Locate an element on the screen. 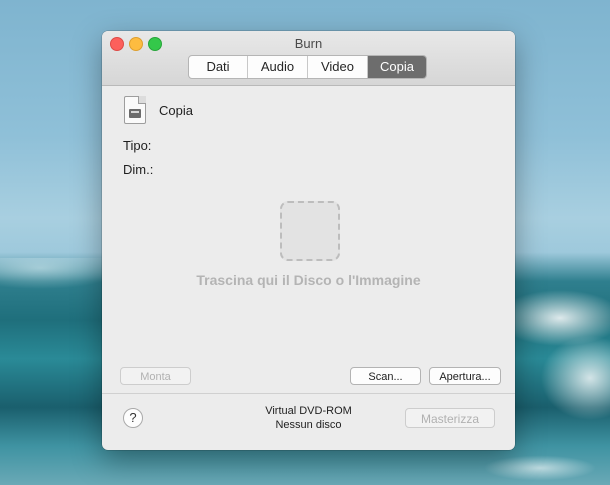  drop-zone is located at coordinates (310, 231).